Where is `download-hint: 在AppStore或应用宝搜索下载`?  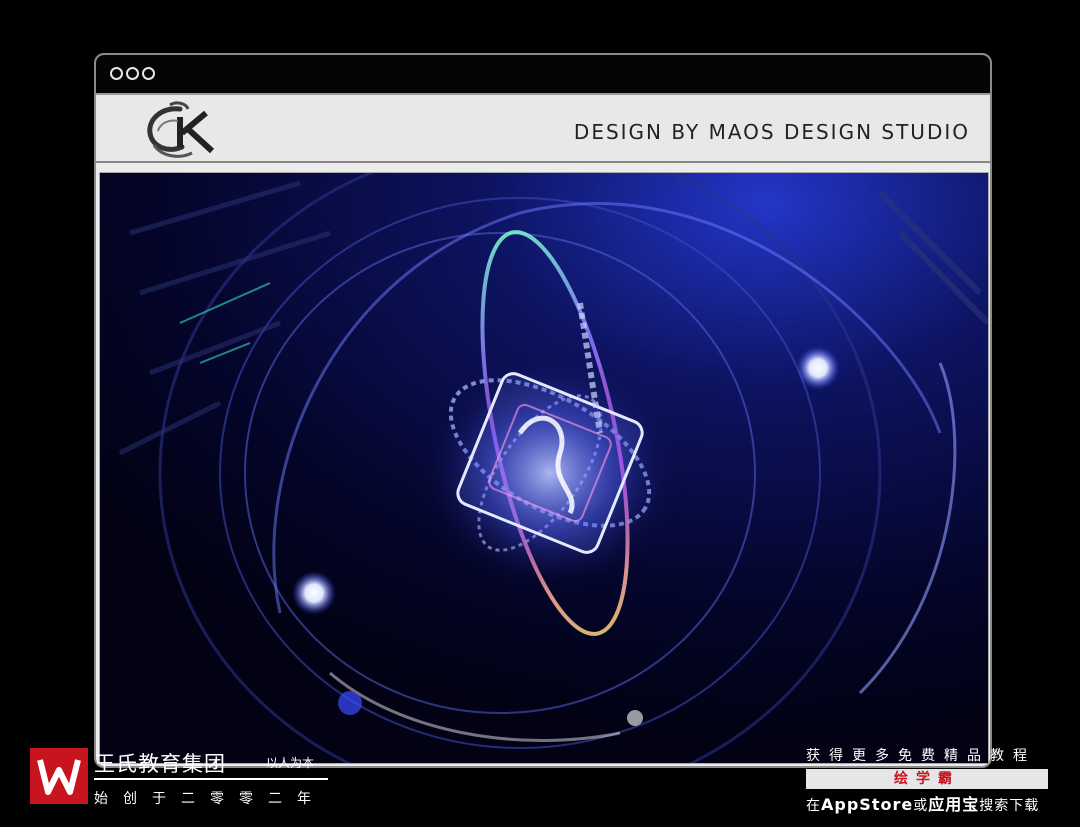
download-hint: 在AppStore或应用宝搜索下载 is located at coordinates (923, 804).